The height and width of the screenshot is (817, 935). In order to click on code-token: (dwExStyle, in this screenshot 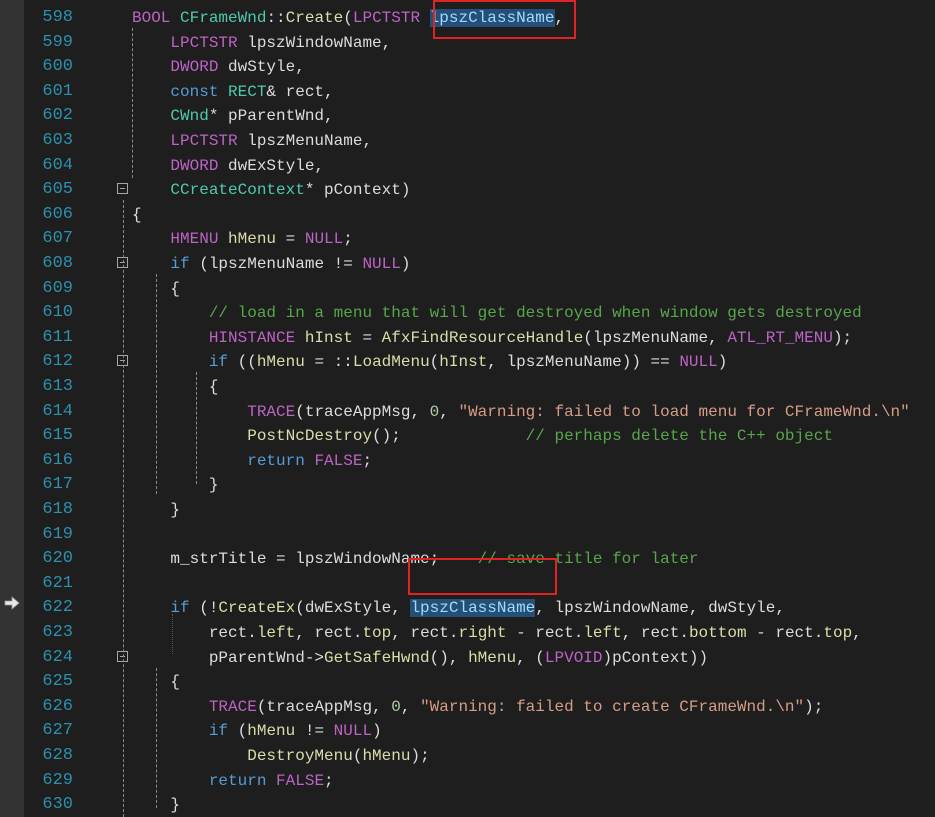, I will do `click(353, 608)`.